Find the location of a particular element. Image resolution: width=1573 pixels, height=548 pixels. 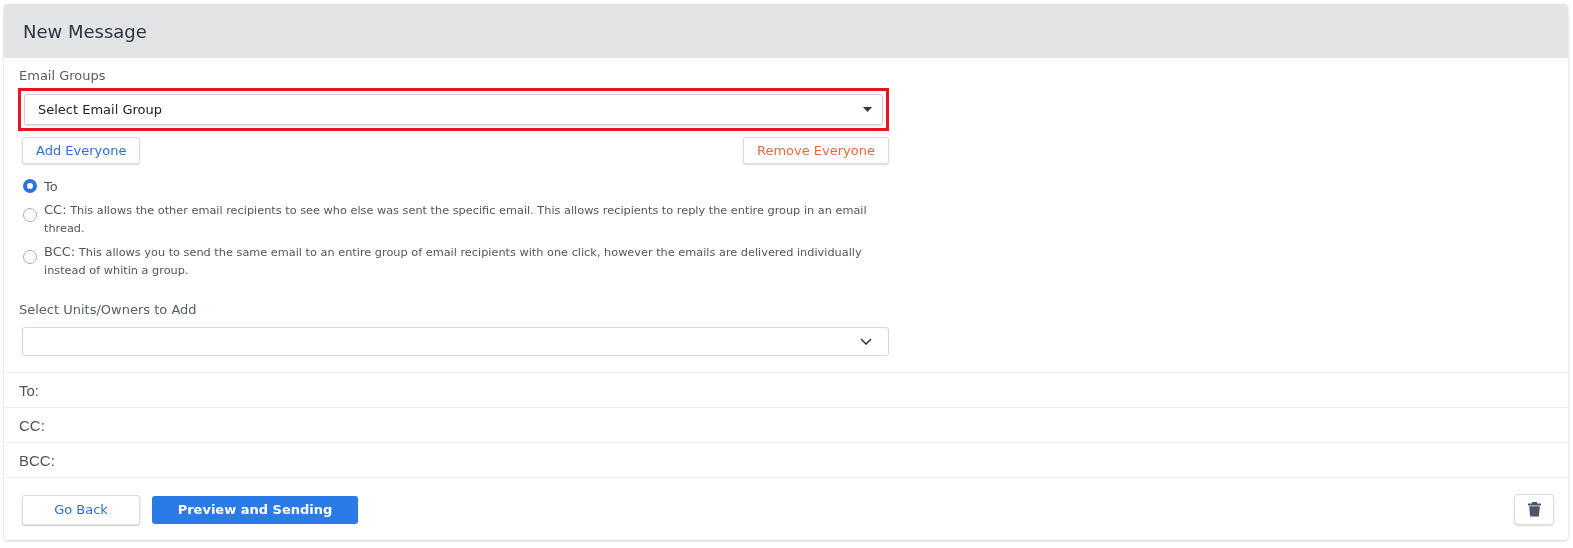

chevron-down-icon is located at coordinates (866, 341).